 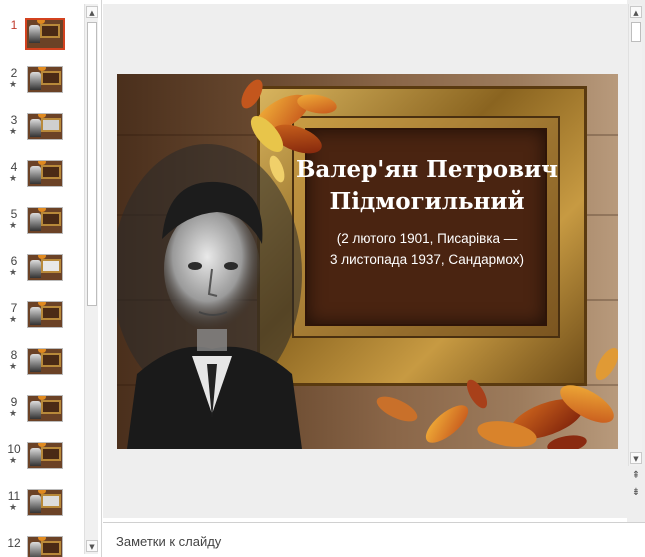 What do you see at coordinates (374, 539) in the screenshot?
I see `notes-pane: Заметки к слайду` at bounding box center [374, 539].